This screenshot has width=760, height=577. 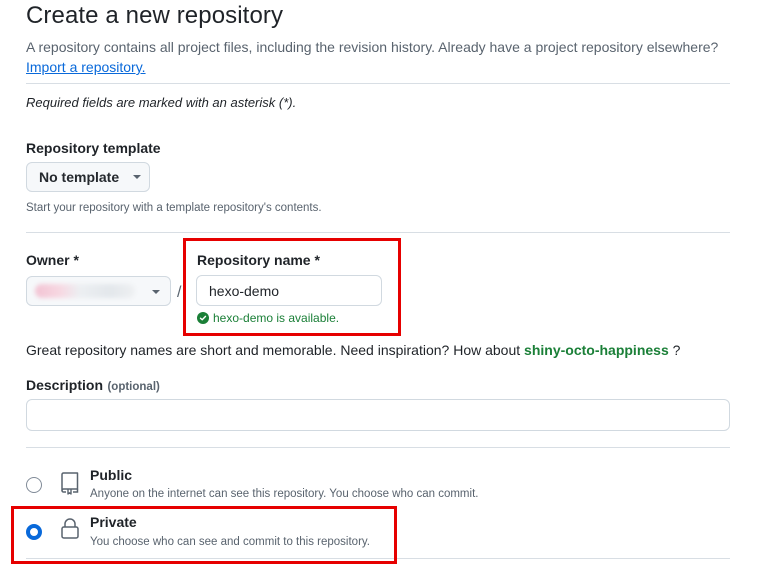 What do you see at coordinates (86, 67) in the screenshot?
I see `import-repository-link: Import a repository.` at bounding box center [86, 67].